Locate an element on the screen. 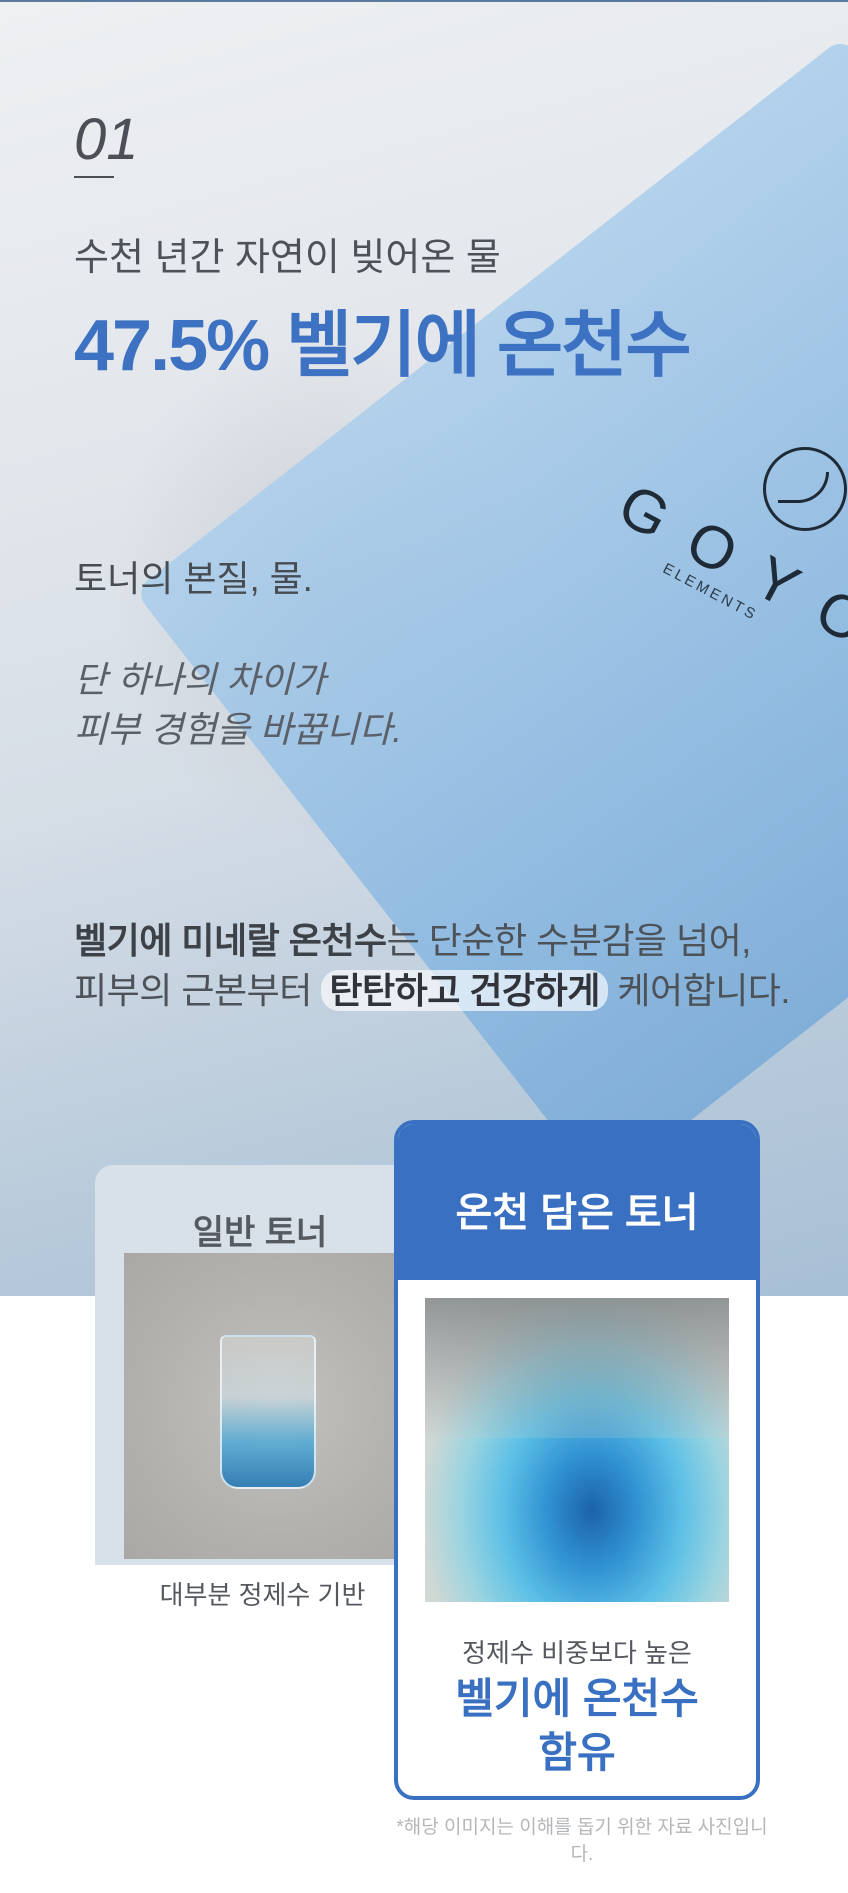  hot-spring-caption-3: 함유 is located at coordinates (577, 1752).